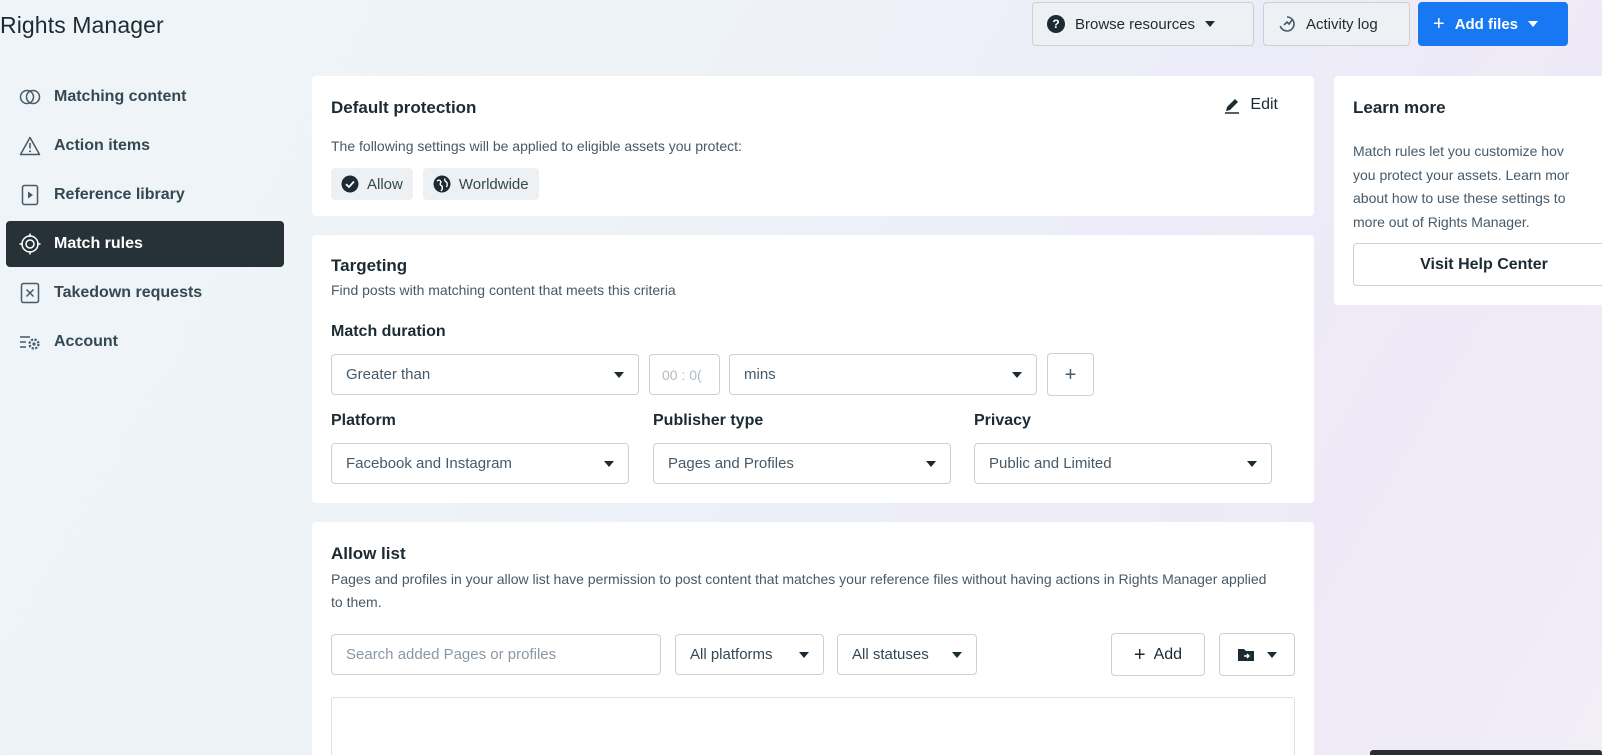  I want to click on edit-label: Edit, so click(1264, 104).